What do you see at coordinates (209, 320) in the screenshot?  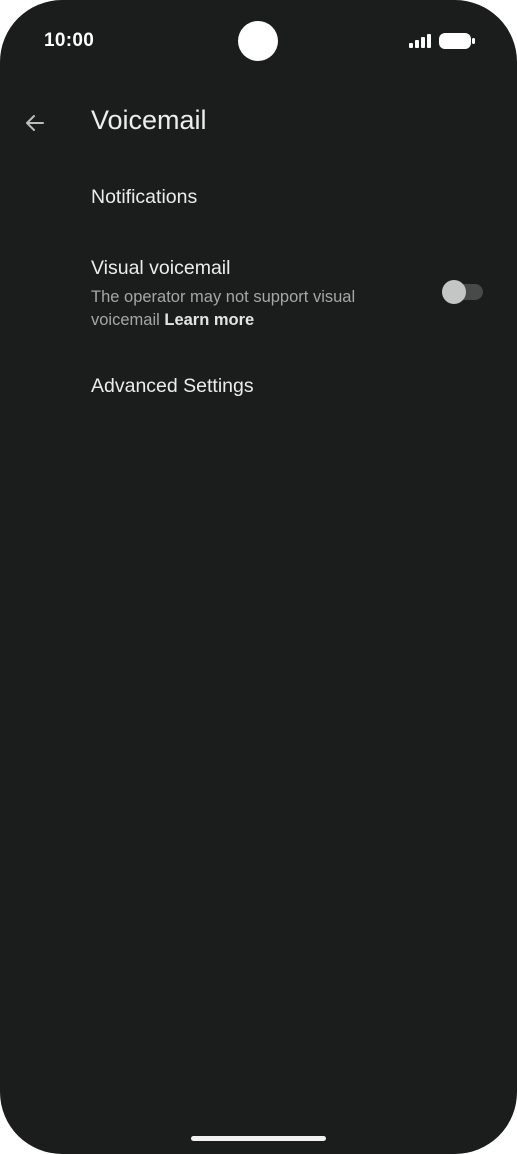 I see `learn-more-link: Learn more` at bounding box center [209, 320].